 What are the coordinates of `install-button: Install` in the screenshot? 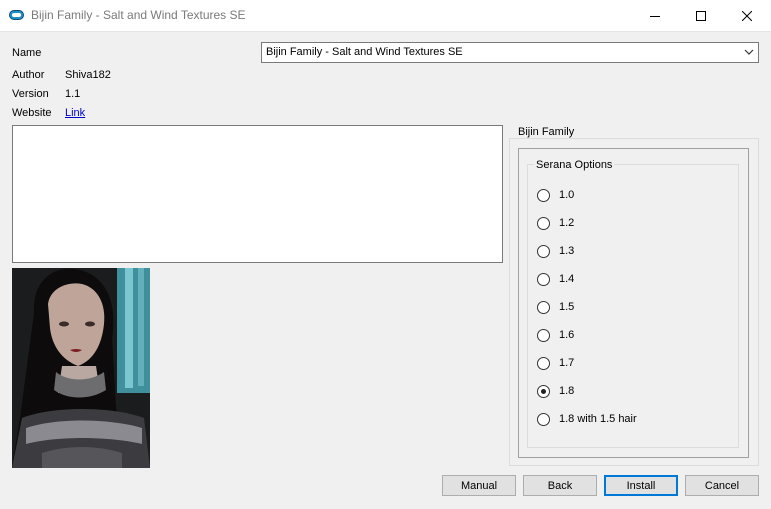 It's located at (641, 485).